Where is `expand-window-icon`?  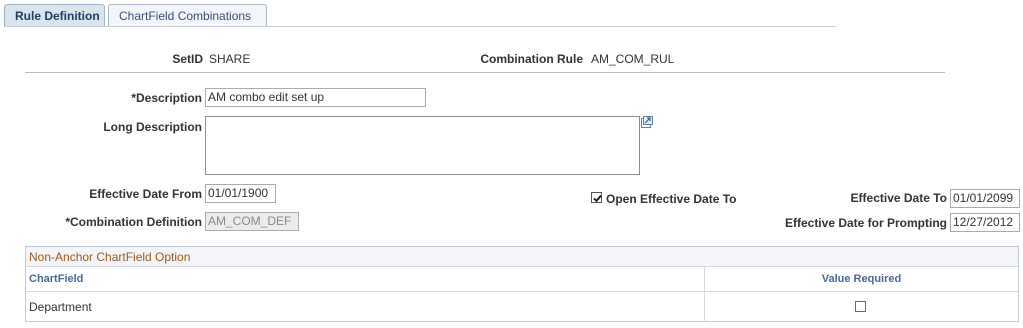 expand-window-icon is located at coordinates (647, 122).